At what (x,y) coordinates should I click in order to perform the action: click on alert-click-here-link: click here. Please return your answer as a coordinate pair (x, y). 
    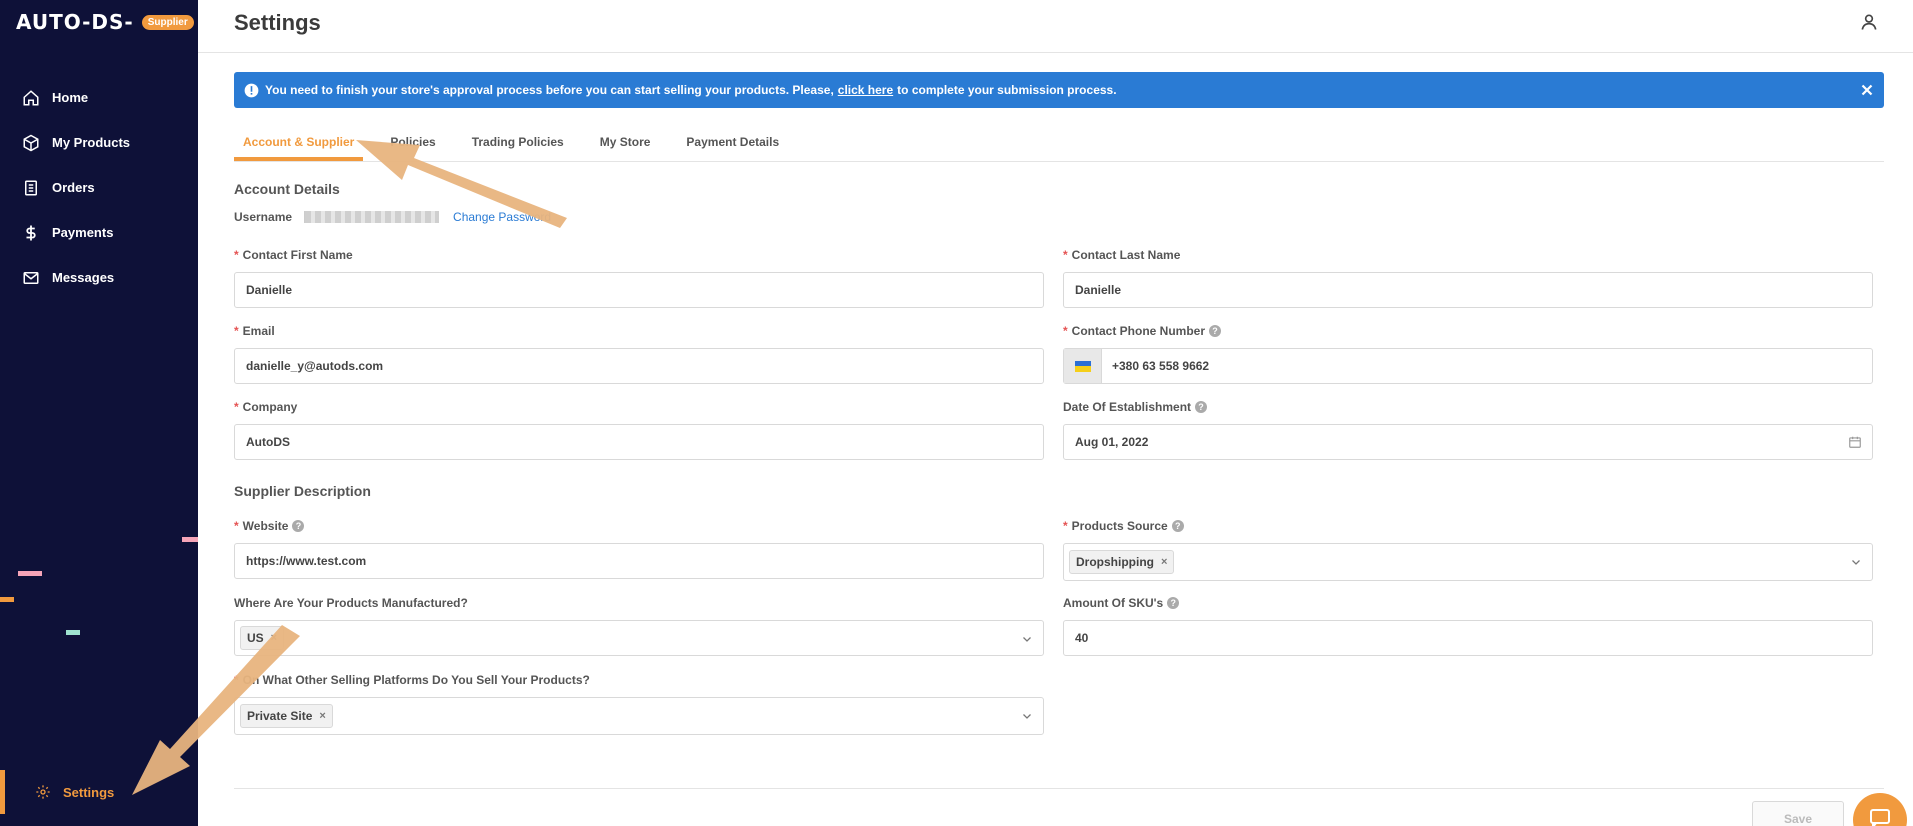
    Looking at the image, I should click on (865, 90).